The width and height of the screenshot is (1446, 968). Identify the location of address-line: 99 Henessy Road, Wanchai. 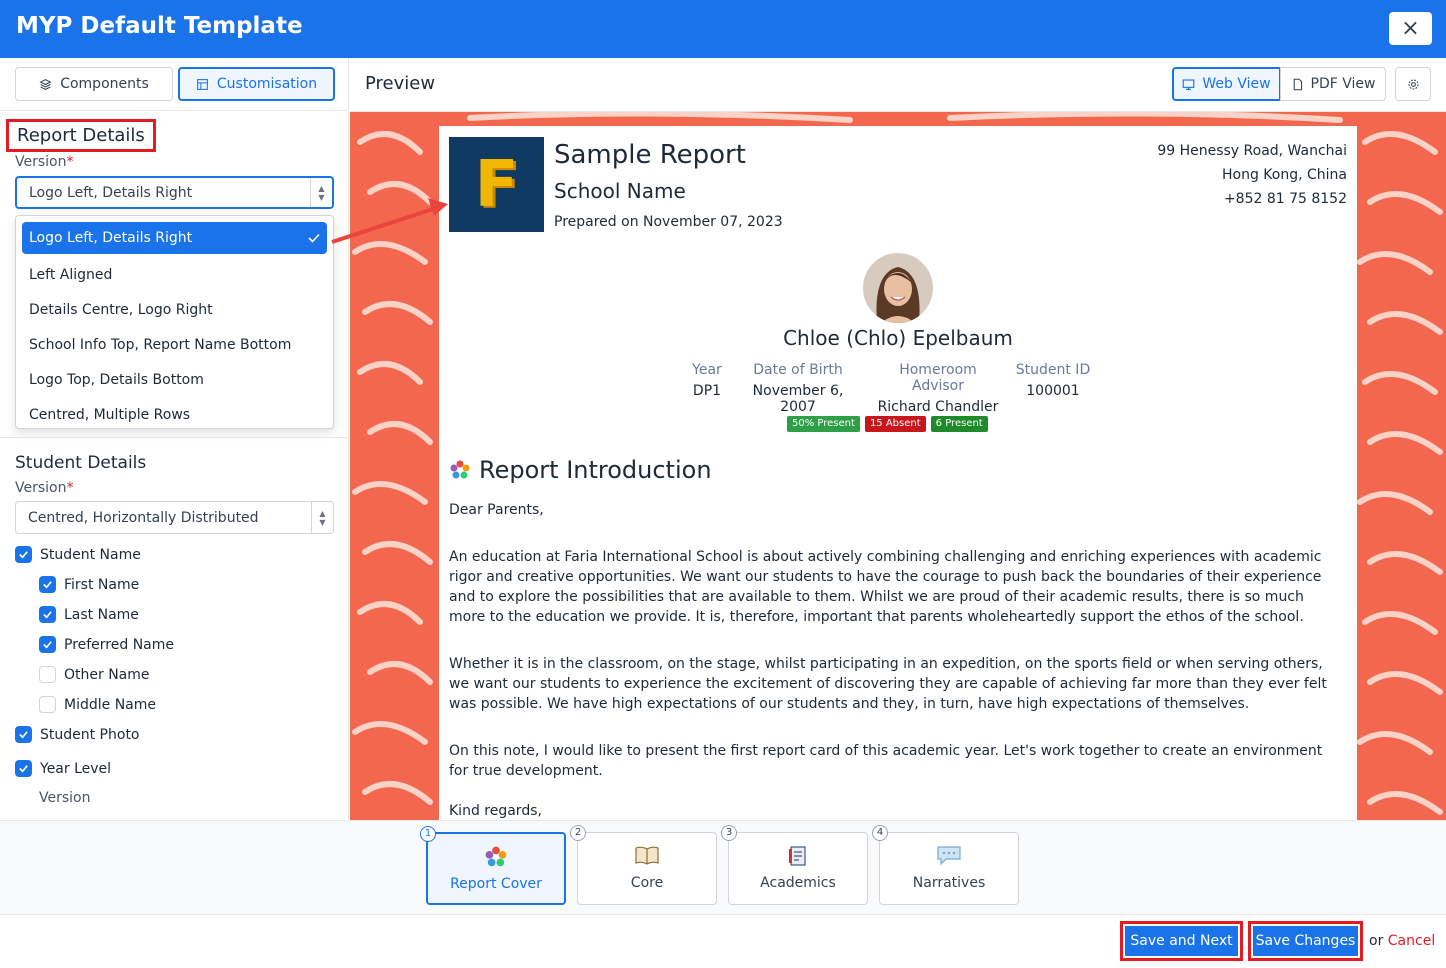
(1252, 151).